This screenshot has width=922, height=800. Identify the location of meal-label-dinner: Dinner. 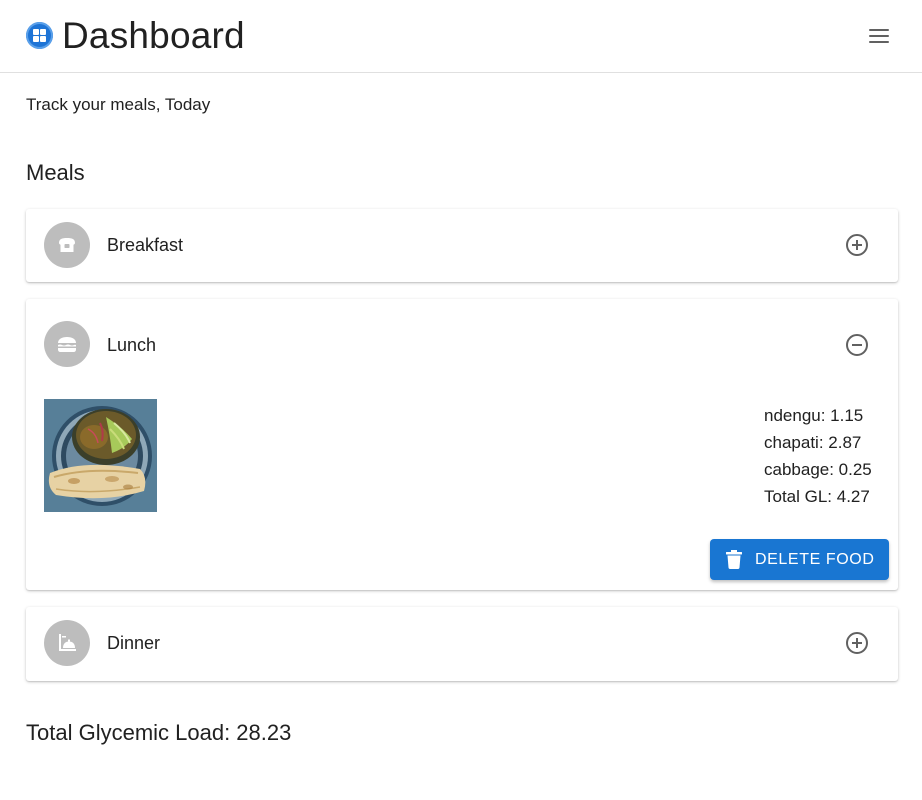
(134, 643).